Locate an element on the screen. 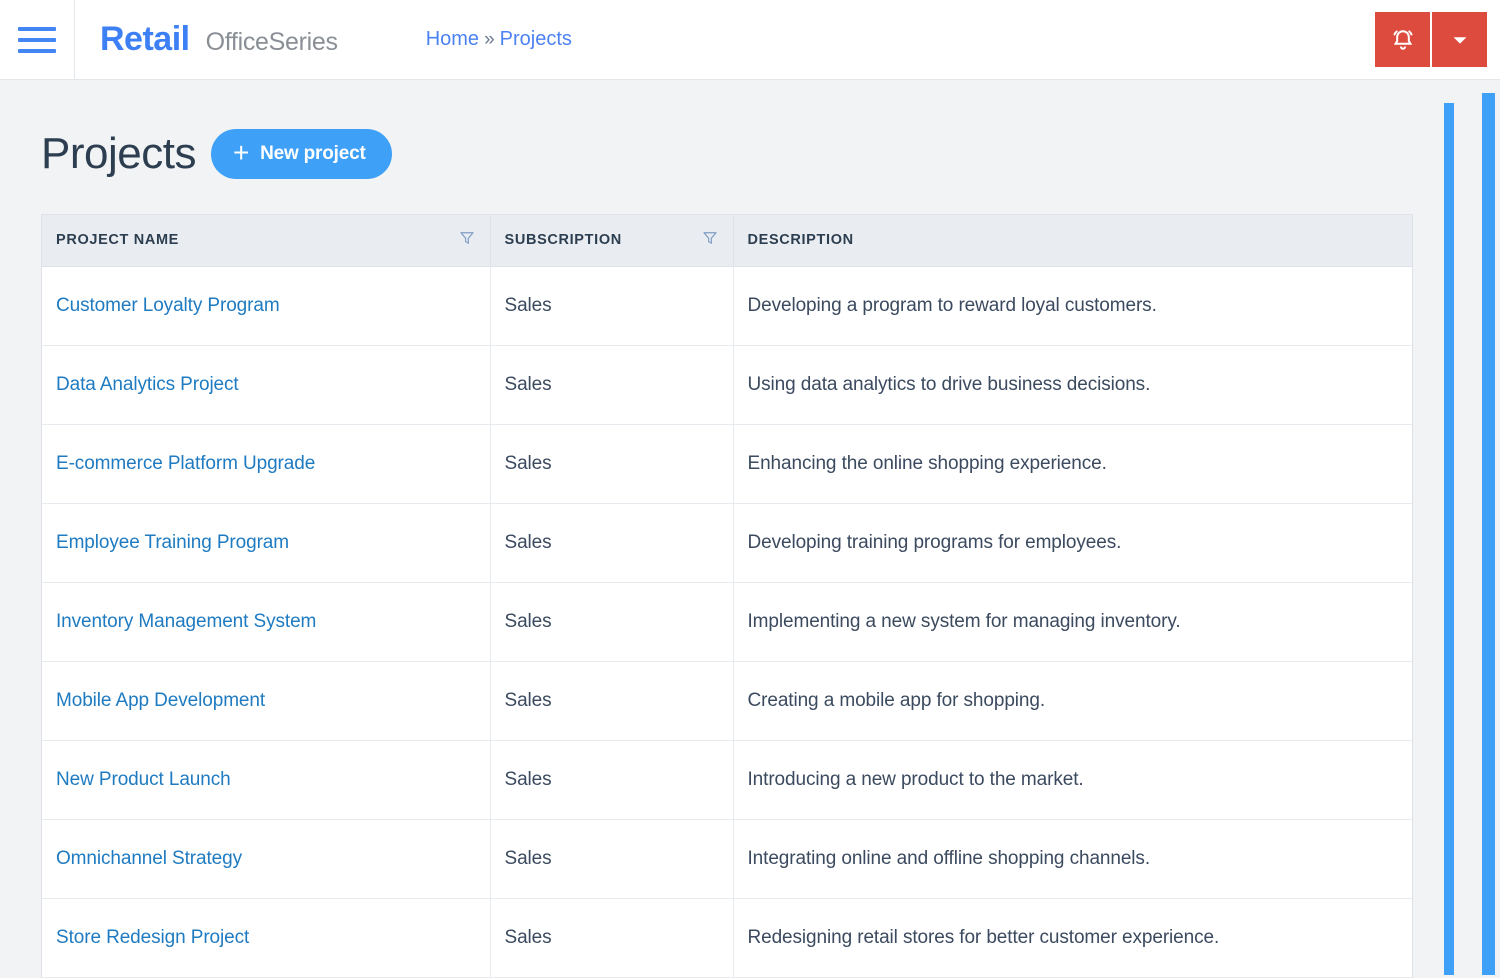 The image size is (1500, 978). user-dropdown-button is located at coordinates (1459, 39).